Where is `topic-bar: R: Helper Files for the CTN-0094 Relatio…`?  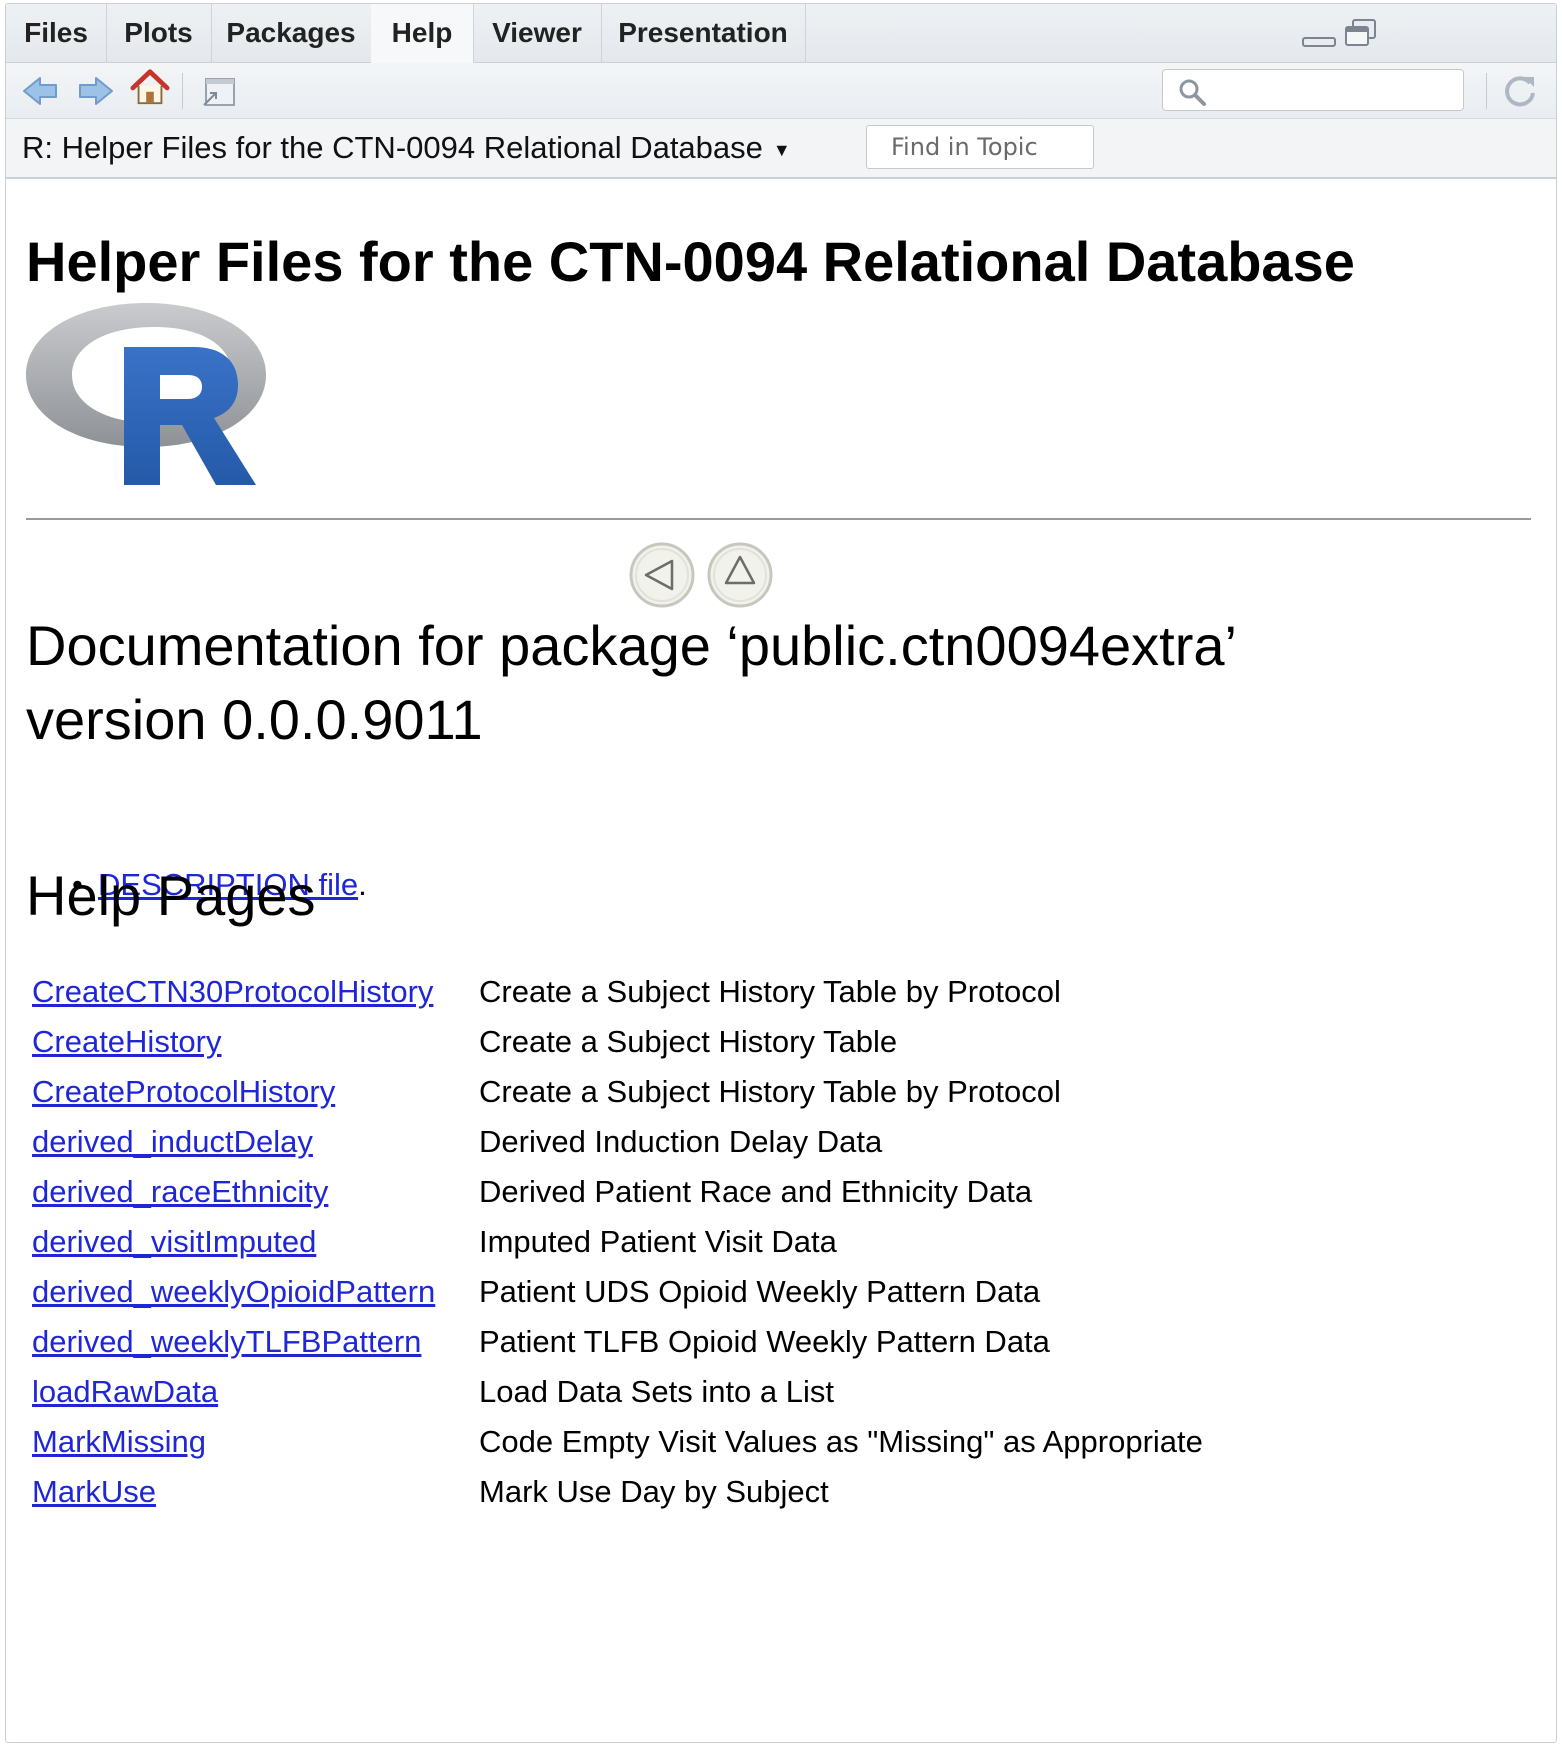 topic-bar: R: Helper Files for the CTN-0094 Relatio… is located at coordinates (781, 149).